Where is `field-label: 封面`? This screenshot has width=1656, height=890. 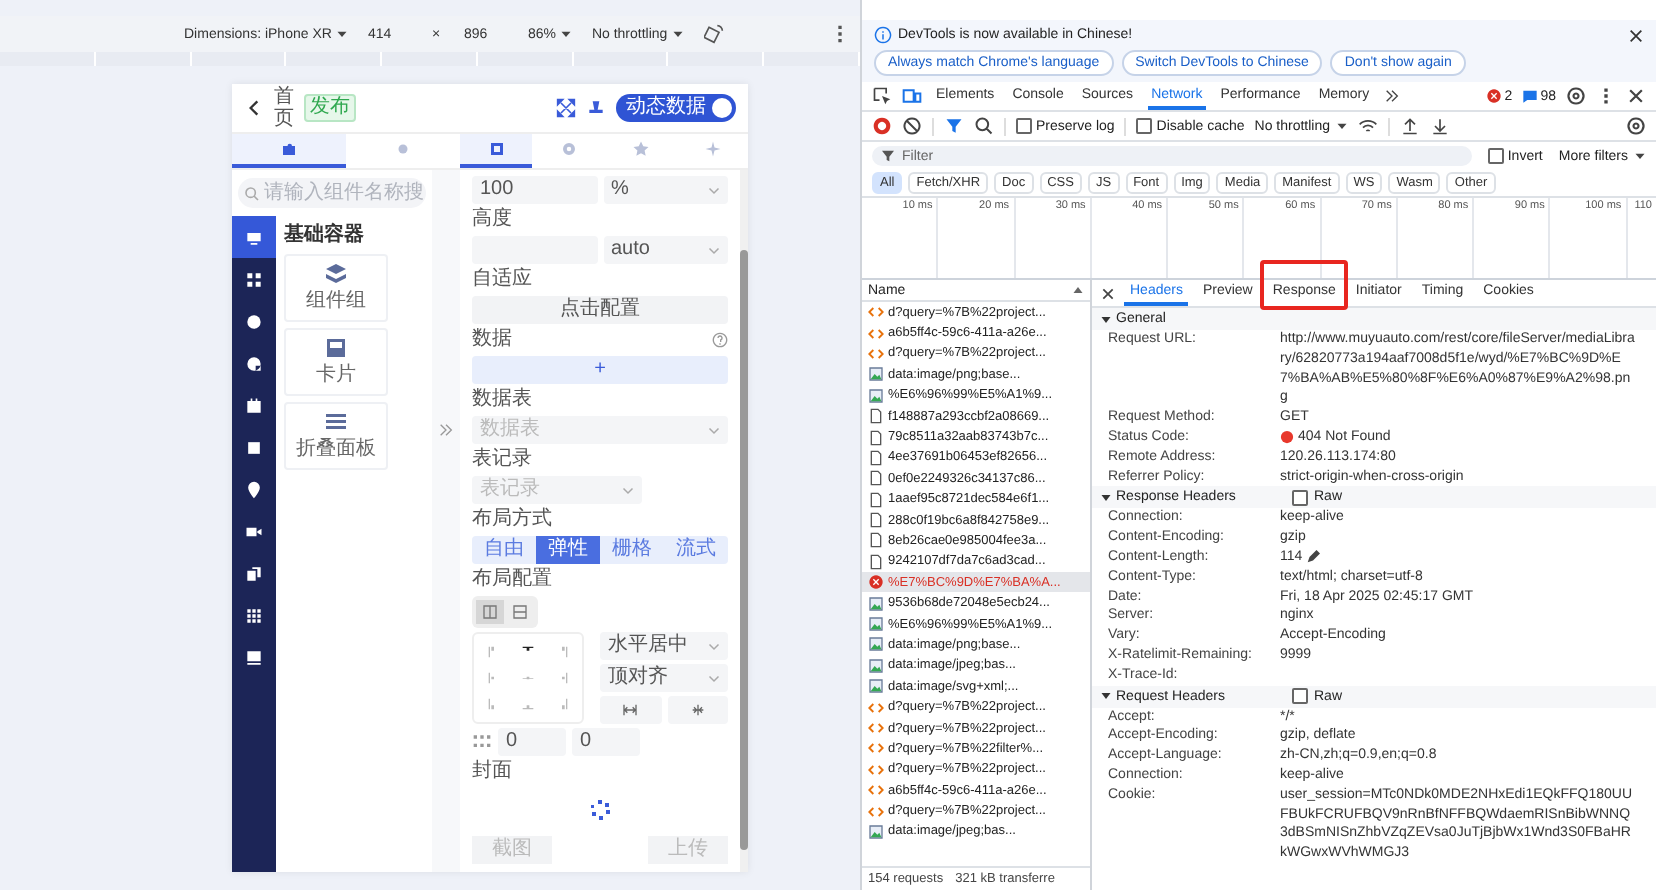 field-label: 封面 is located at coordinates (492, 772).